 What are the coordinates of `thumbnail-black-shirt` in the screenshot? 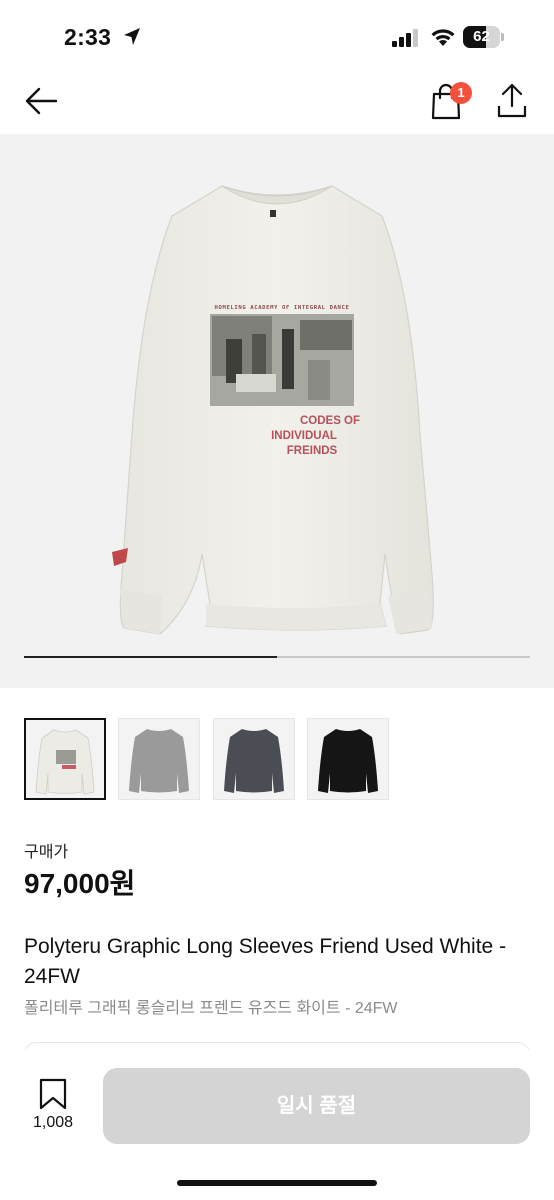 It's located at (348, 761).